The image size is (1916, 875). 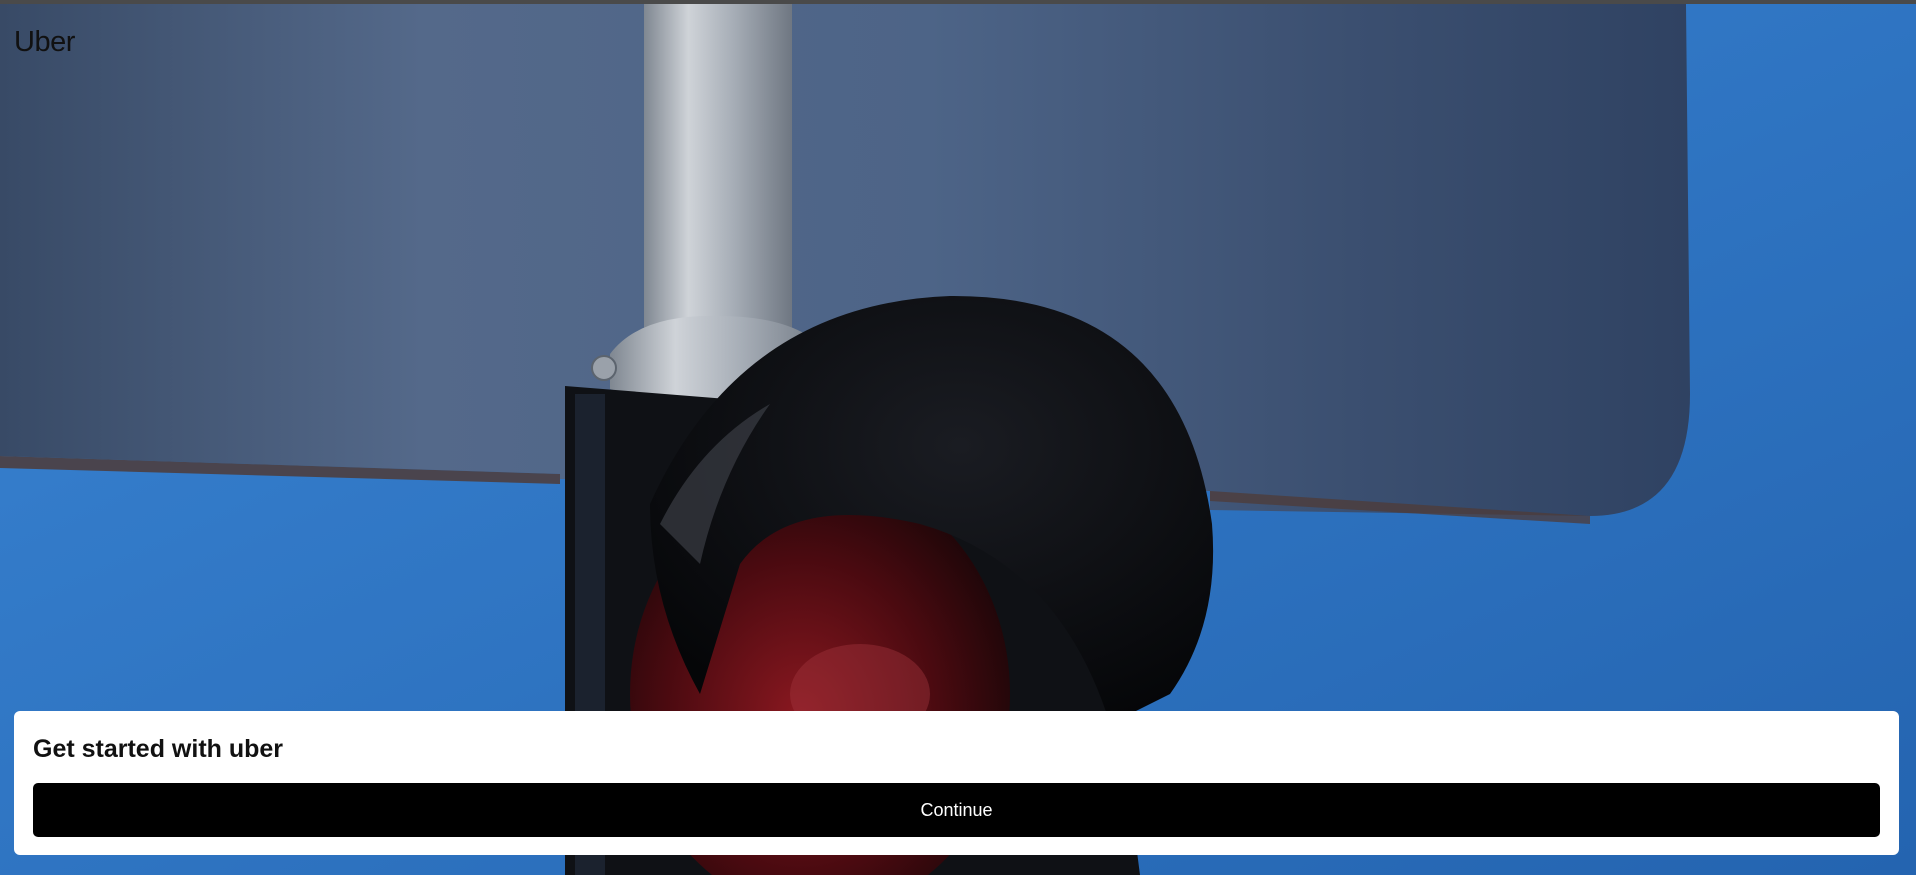 I want to click on card-title: Get started with uber, so click(x=158, y=749).